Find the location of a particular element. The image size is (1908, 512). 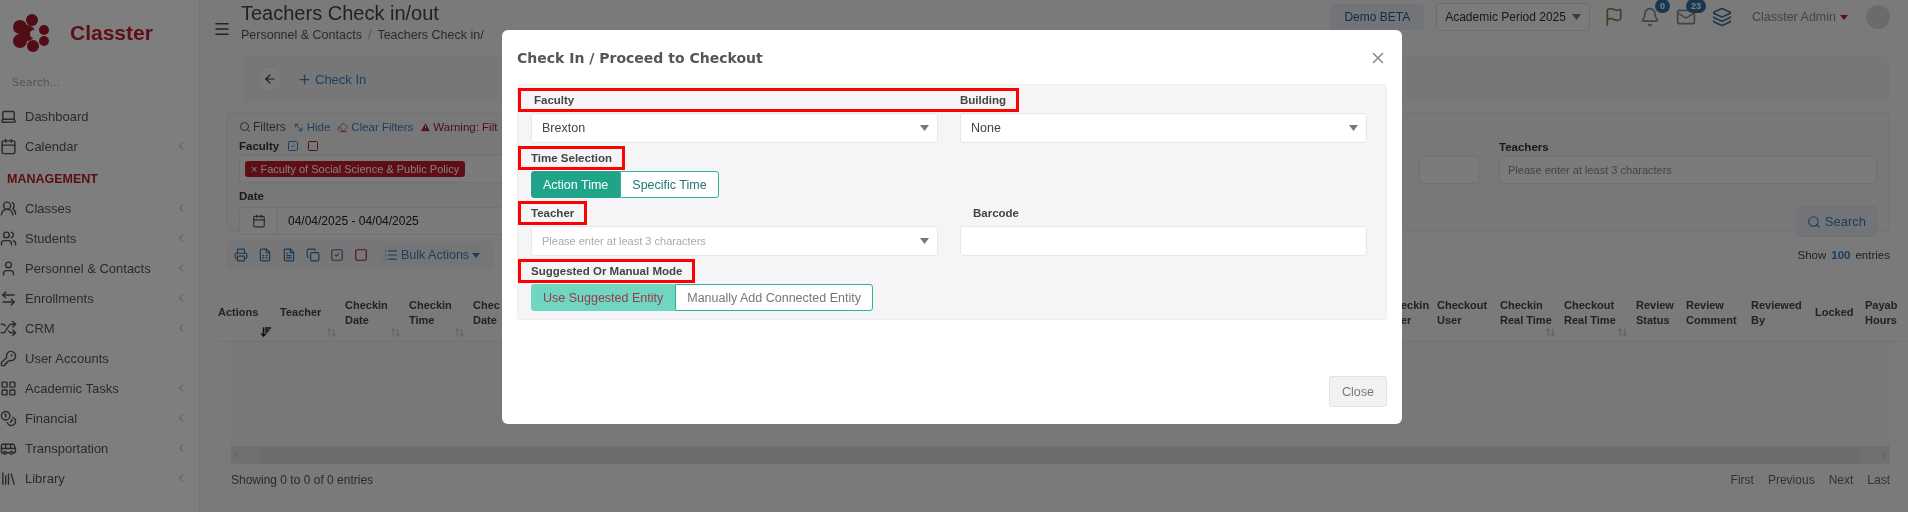

column-header: Actions is located at coordinates (247, 312).